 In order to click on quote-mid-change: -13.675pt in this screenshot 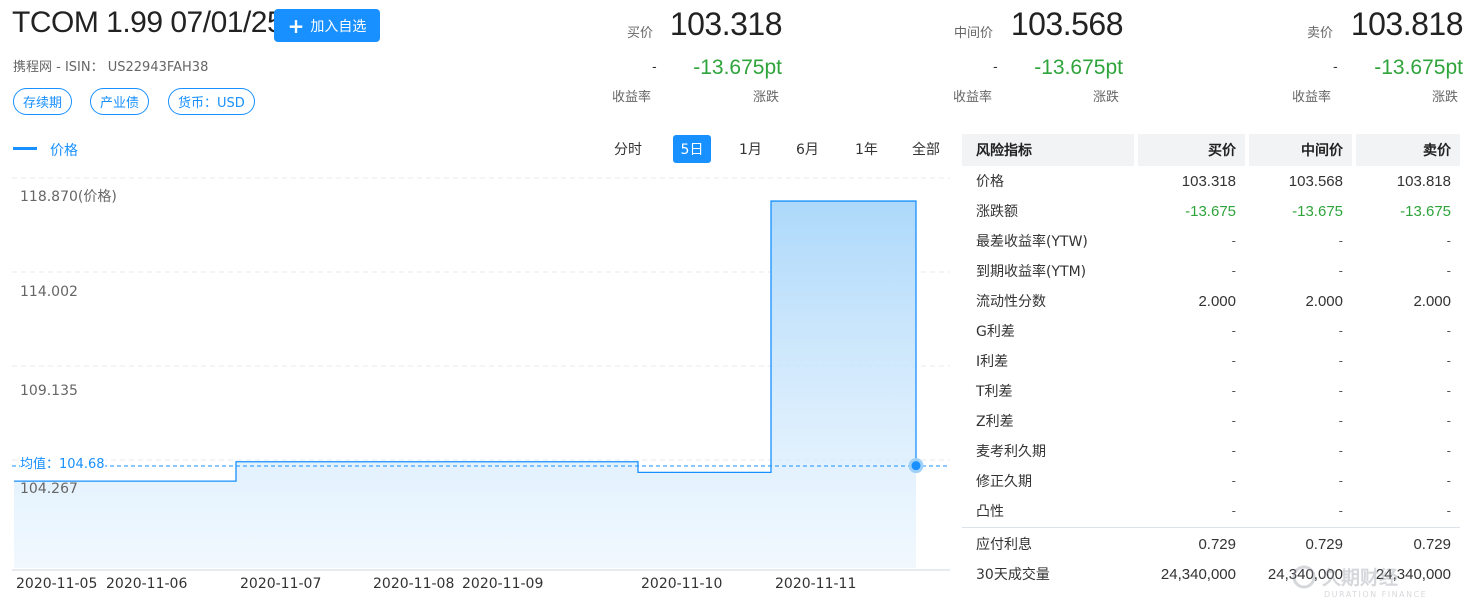, I will do `click(1078, 67)`.